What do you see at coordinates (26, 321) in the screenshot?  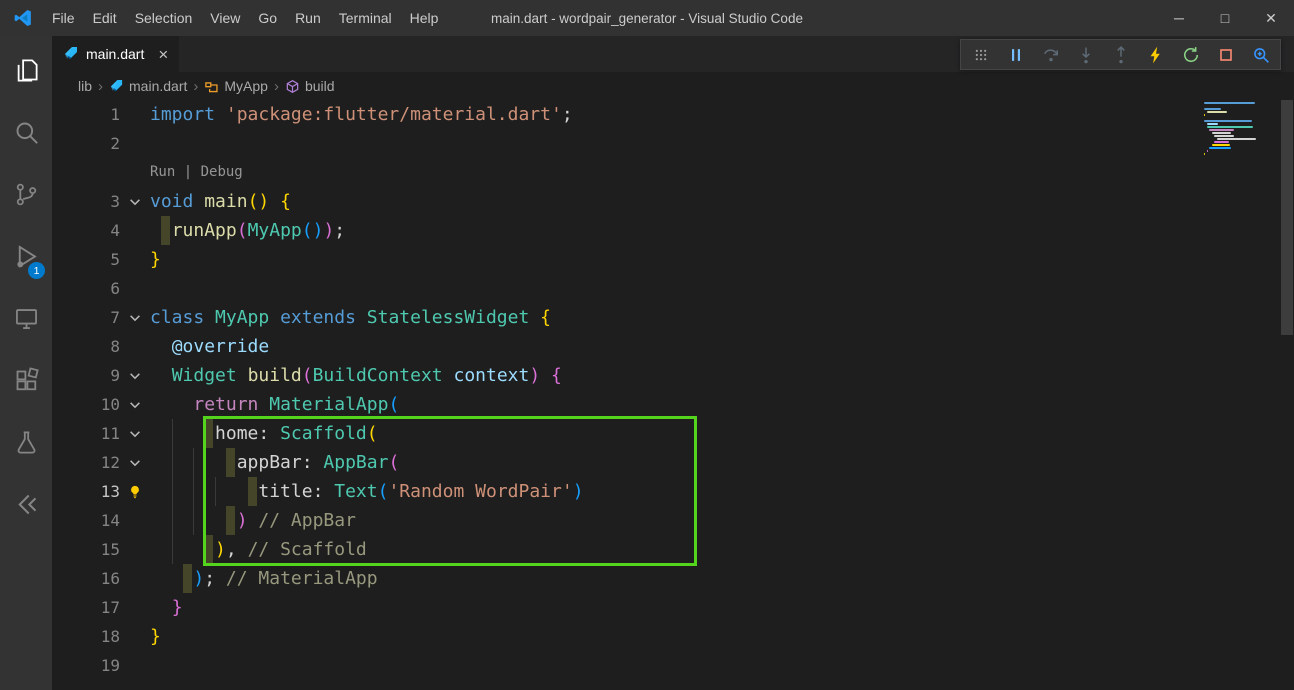 I see `remote-explorer-button` at bounding box center [26, 321].